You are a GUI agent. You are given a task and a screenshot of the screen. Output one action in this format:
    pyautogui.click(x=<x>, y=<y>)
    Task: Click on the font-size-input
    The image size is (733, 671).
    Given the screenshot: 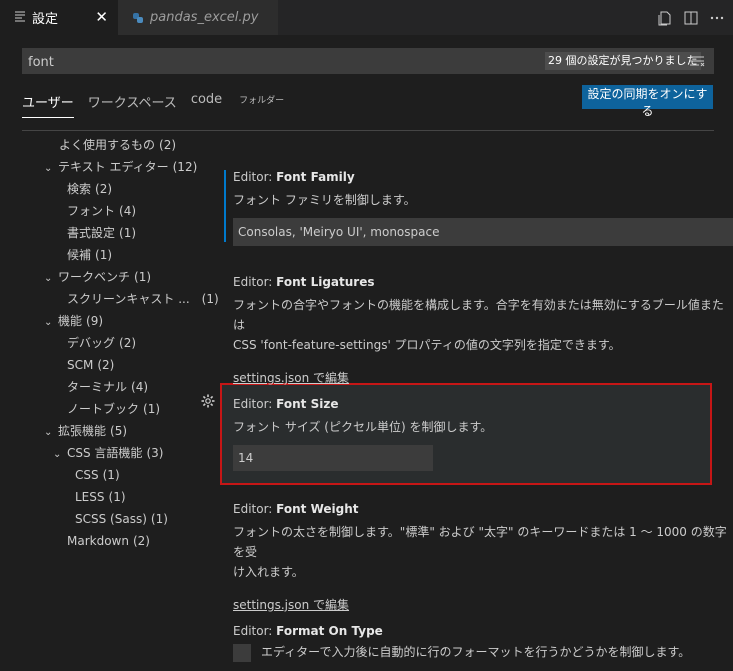 What is the action you would take?
    pyautogui.click(x=333, y=458)
    